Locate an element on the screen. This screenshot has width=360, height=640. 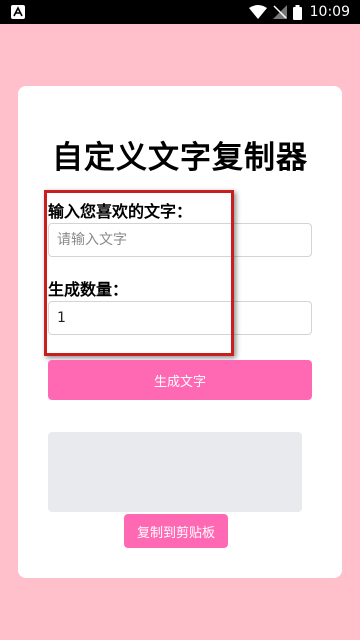
count-input is located at coordinates (180, 318).